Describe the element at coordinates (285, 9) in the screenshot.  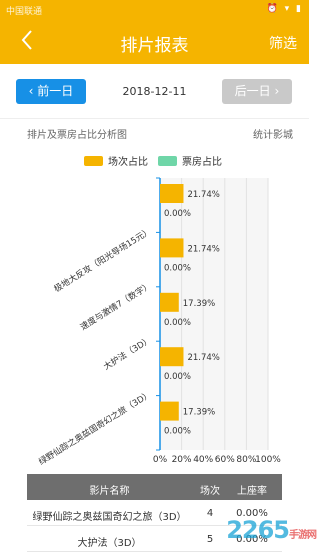
I see `status-icons: ⏰ ▾ ▮` at that location.